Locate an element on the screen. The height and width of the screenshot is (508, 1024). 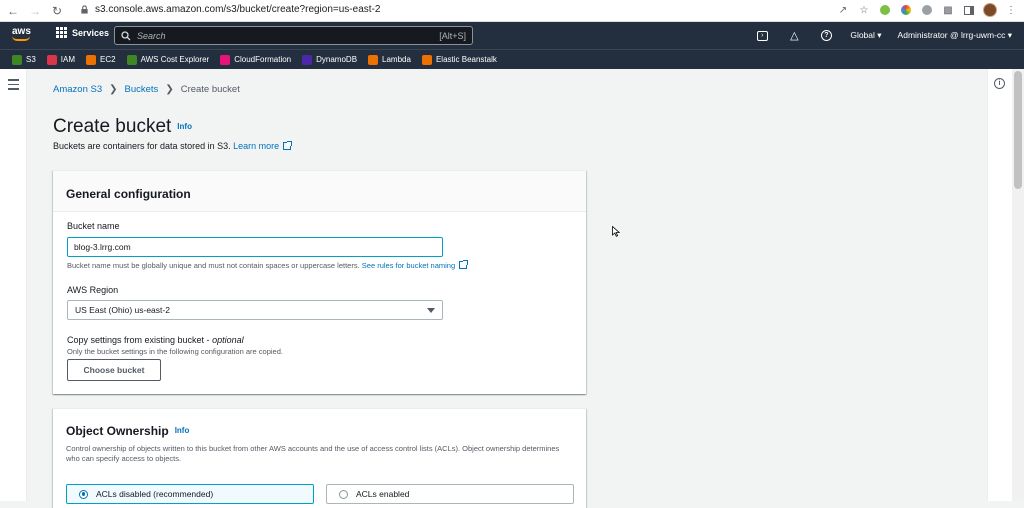
scrollbar-thumb is located at coordinates (1018, 130).